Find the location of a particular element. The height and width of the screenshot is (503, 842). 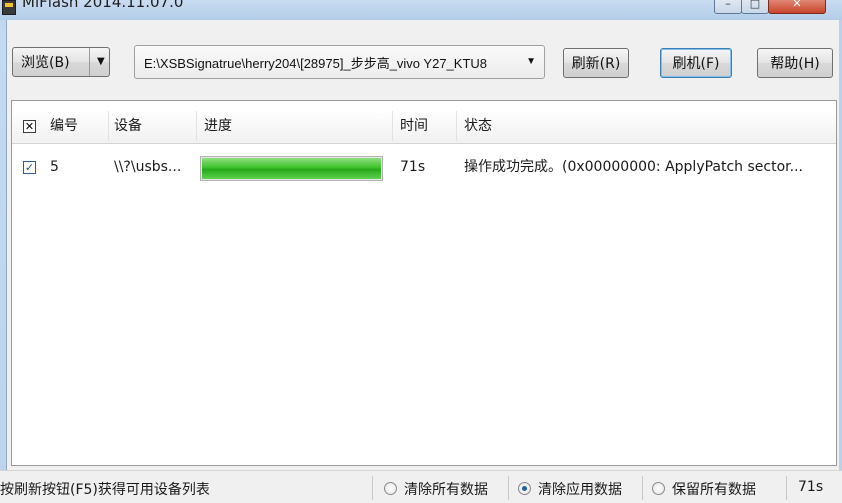

help-button: 帮助(H) is located at coordinates (795, 63).